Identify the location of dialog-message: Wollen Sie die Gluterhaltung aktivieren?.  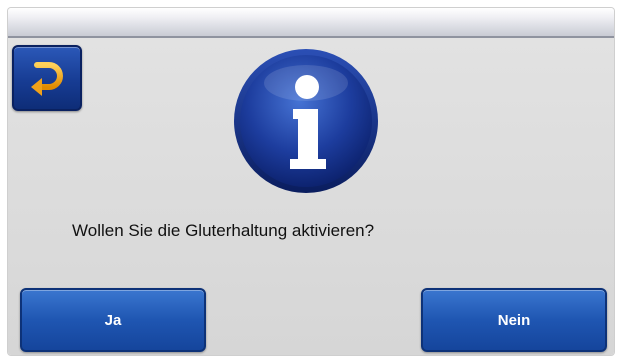
(223, 230).